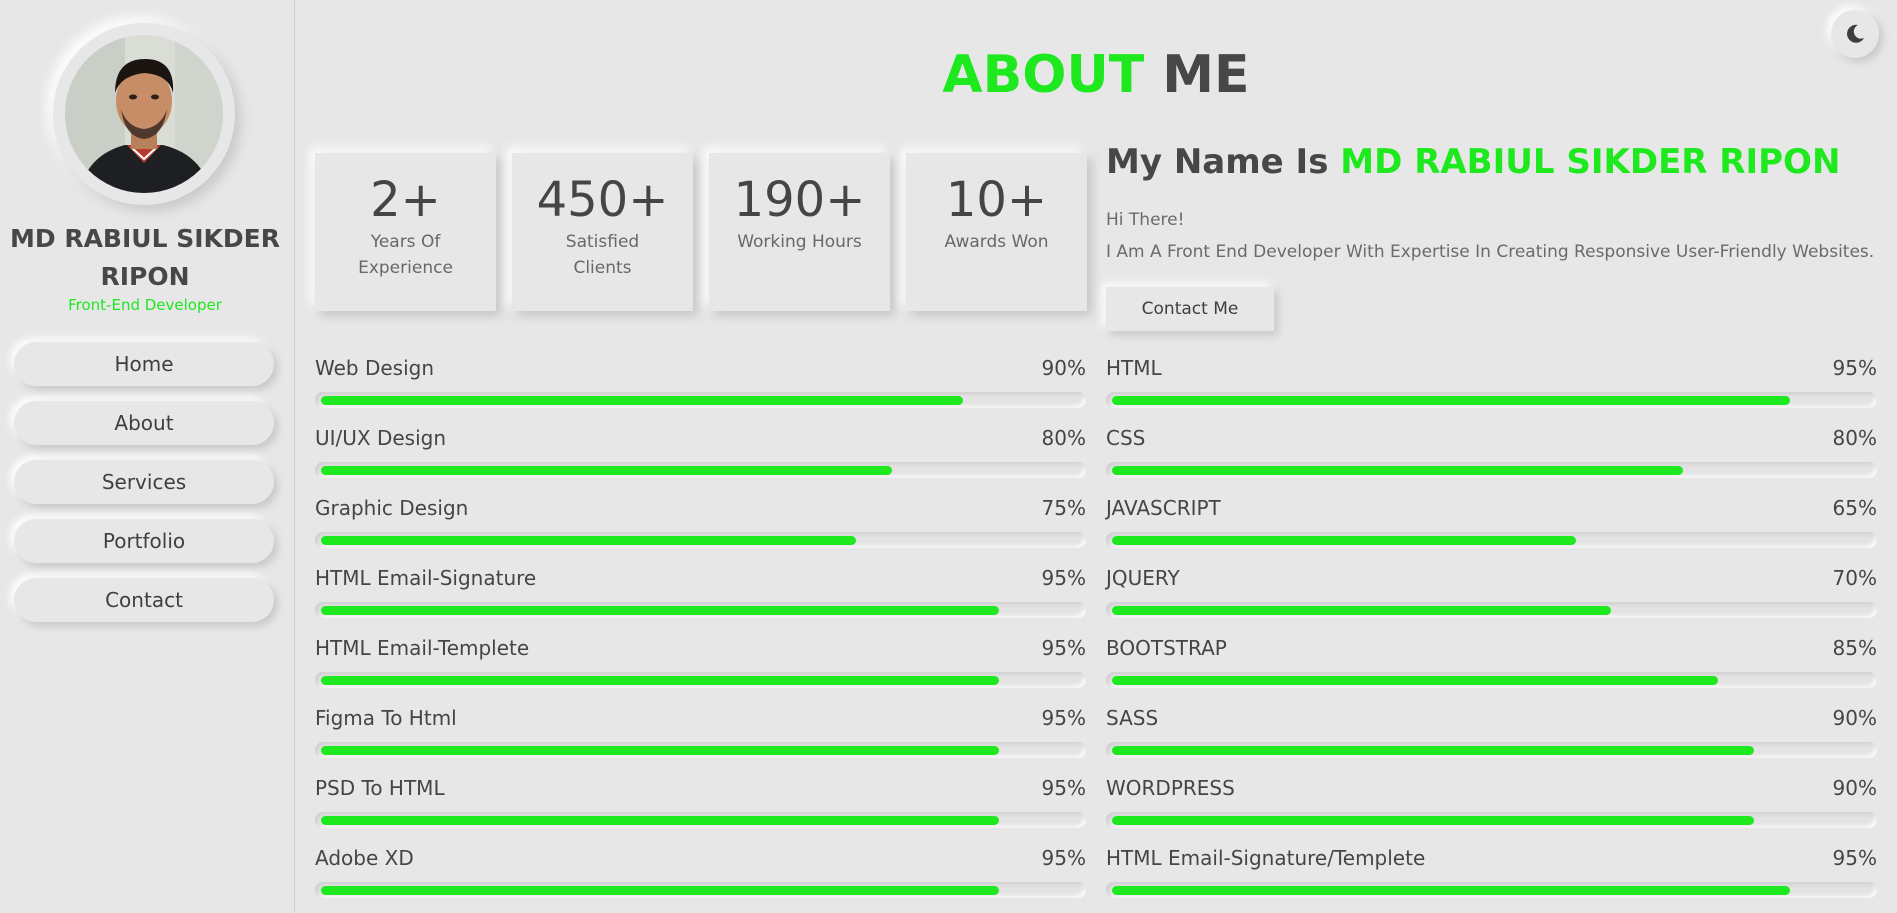 The height and width of the screenshot is (913, 1897). What do you see at coordinates (1491, 737) in the screenshot?
I see `skill-row: SASS 90%` at bounding box center [1491, 737].